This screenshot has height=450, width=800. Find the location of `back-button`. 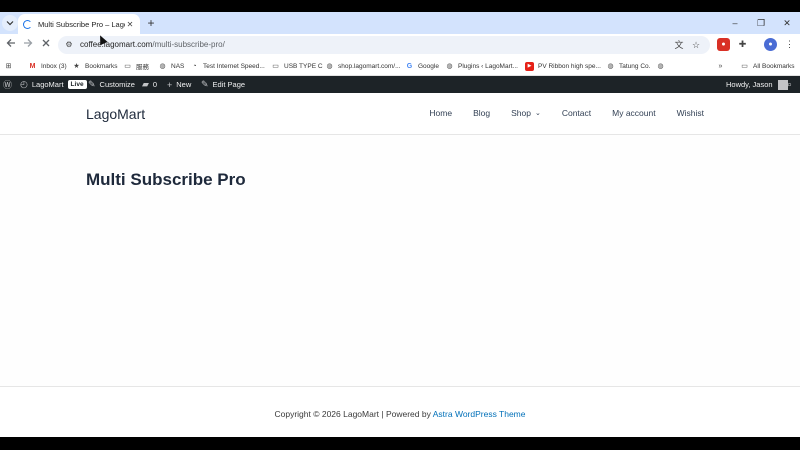

back-button is located at coordinates (11, 45).